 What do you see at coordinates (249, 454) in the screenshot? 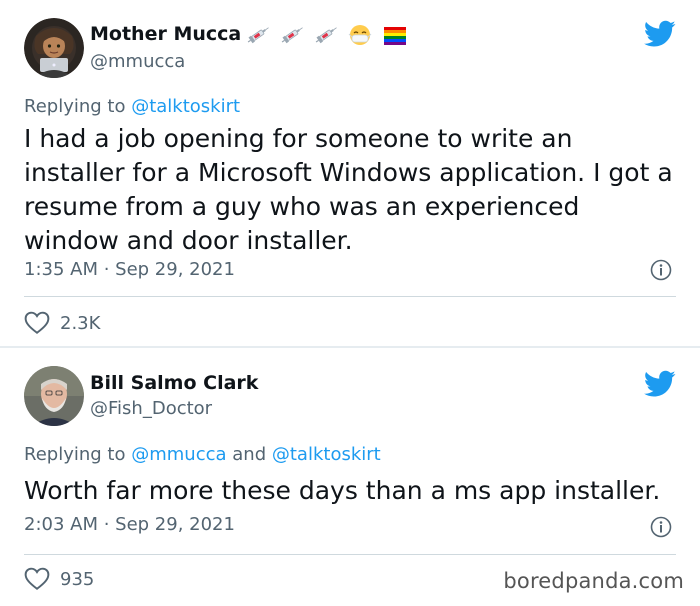
I see `replying-and: and` at bounding box center [249, 454].